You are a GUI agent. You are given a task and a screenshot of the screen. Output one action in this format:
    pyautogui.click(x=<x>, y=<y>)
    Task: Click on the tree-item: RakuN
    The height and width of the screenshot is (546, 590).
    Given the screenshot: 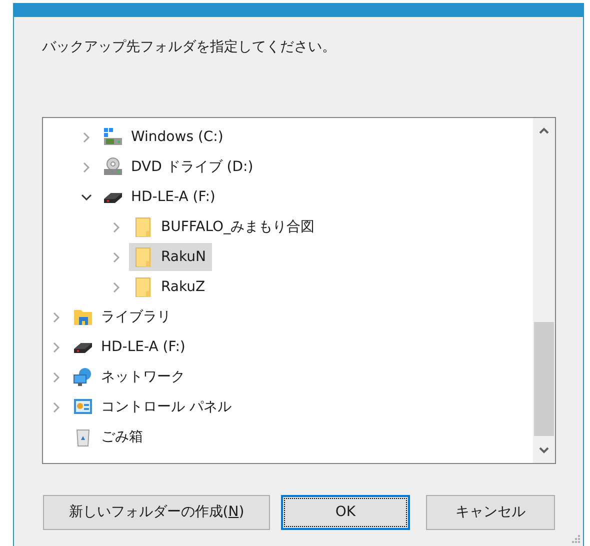 What is the action you would take?
    pyautogui.click(x=170, y=257)
    